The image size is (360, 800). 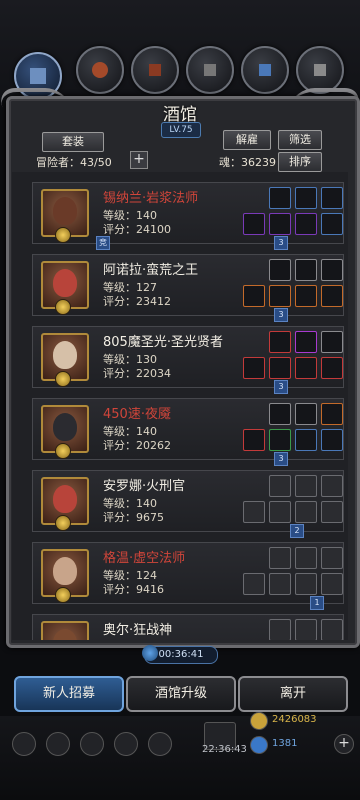 I want to click on hero-card: 锡纳兰·岩浆法师 等级：140 评分：24100, so click(x=188, y=213).